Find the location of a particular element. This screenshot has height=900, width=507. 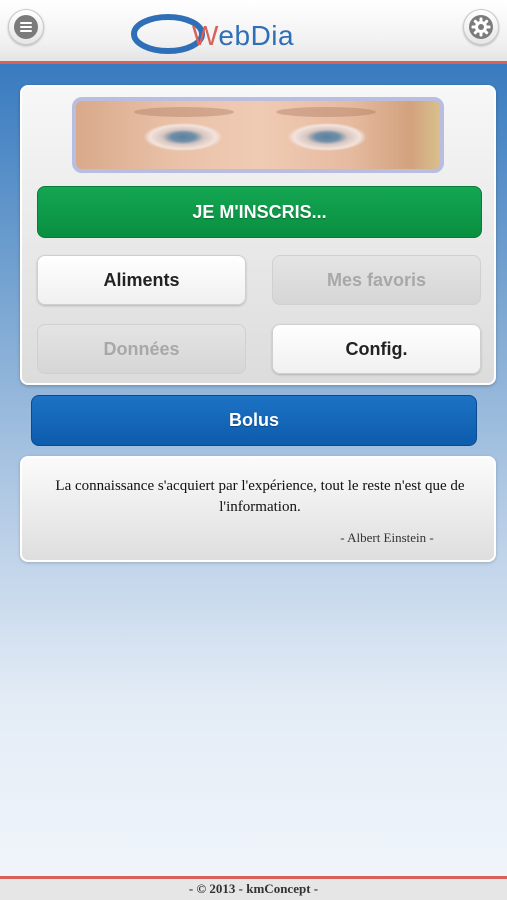

donnees-button: Données is located at coordinates (141, 349).